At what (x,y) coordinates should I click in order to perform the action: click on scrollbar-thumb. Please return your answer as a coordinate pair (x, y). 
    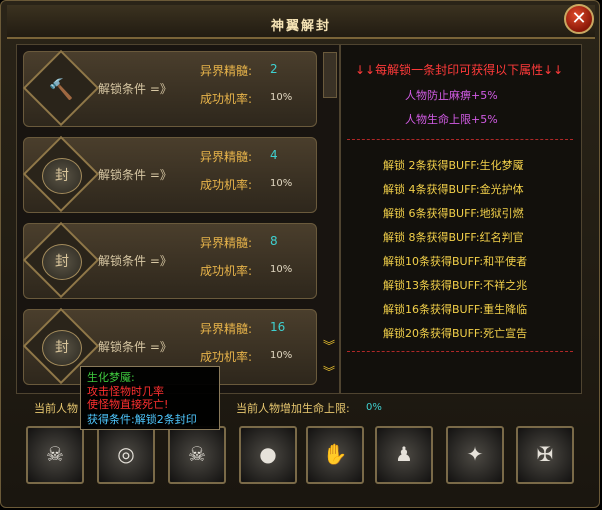
    Looking at the image, I should click on (330, 75).